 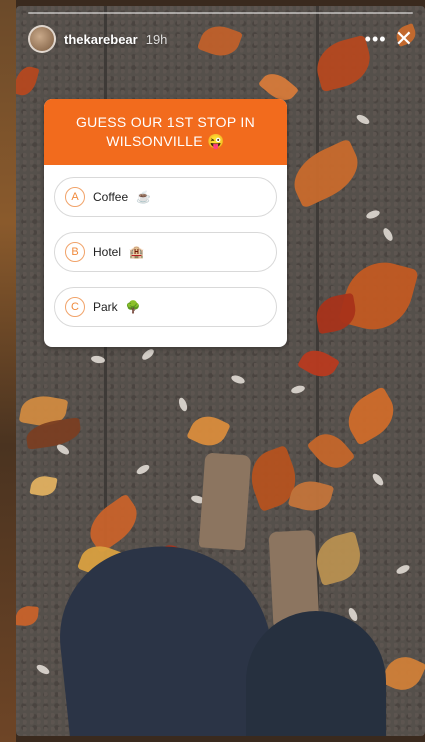 I want to click on option-letter: C, so click(x=75, y=307).